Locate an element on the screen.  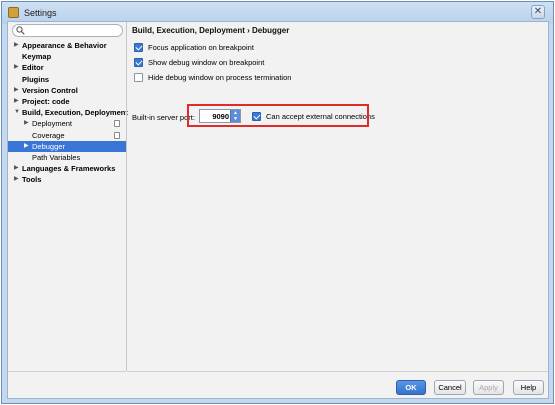
sidebar-item-version-control: ▶ Version Control is located at coordinates (67, 90).